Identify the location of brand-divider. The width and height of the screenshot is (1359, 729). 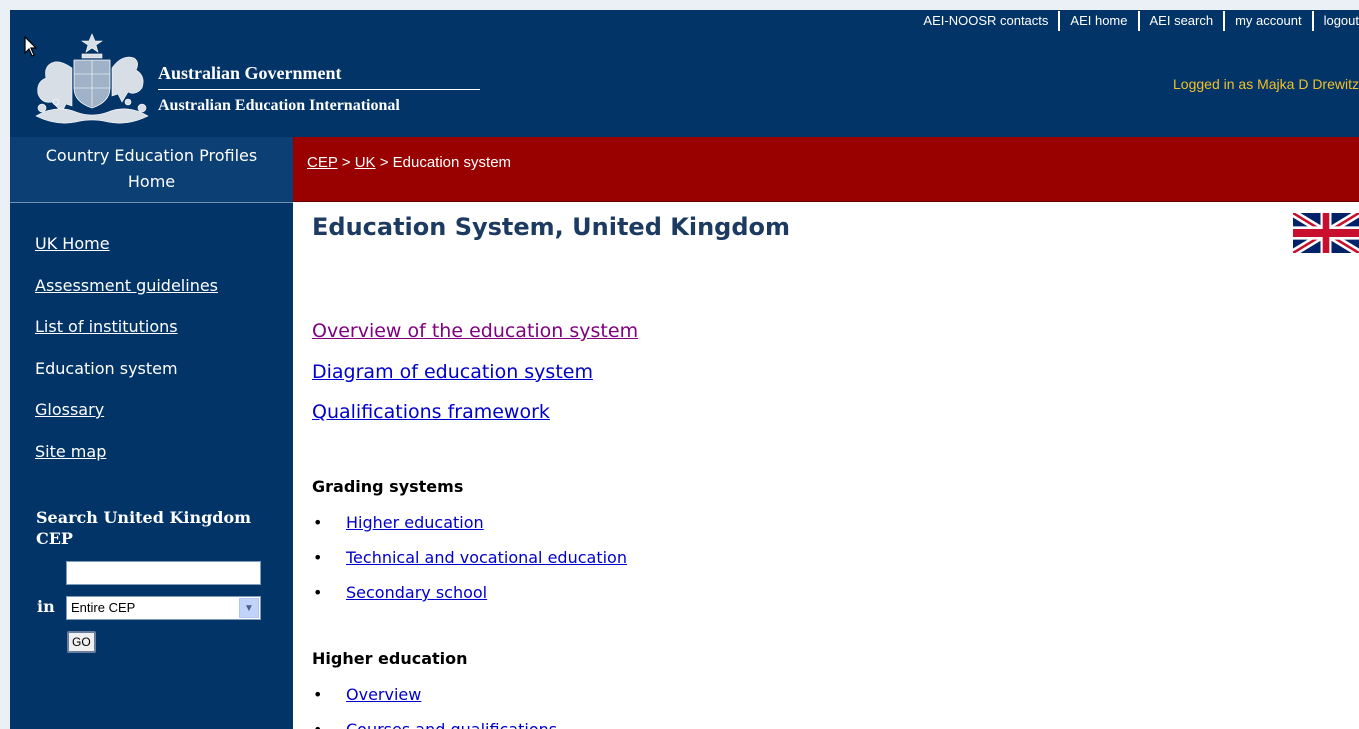
(319, 89).